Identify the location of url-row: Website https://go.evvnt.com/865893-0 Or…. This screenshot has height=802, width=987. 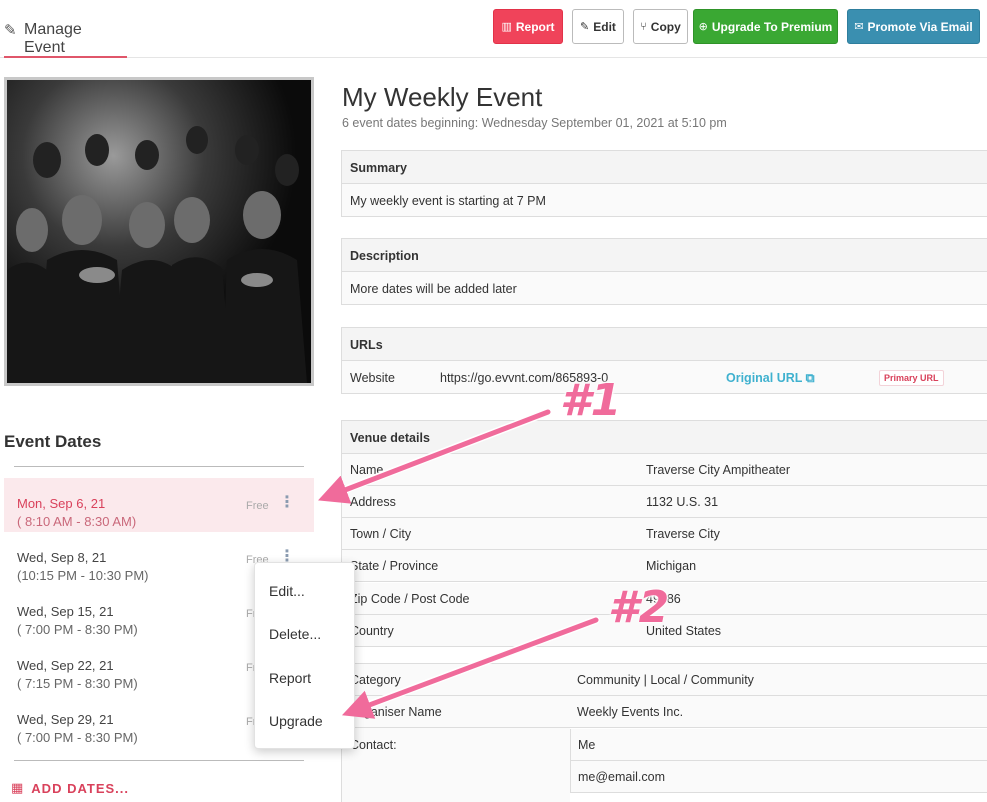
(664, 377).